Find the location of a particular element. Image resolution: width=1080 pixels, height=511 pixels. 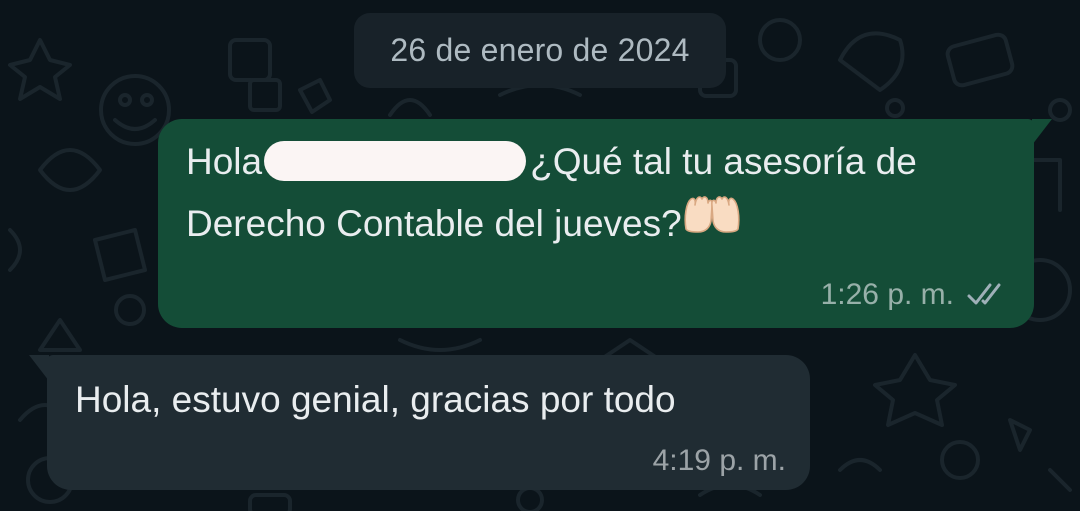

message-timestamp: 1:26 p. m. is located at coordinates (887, 294).